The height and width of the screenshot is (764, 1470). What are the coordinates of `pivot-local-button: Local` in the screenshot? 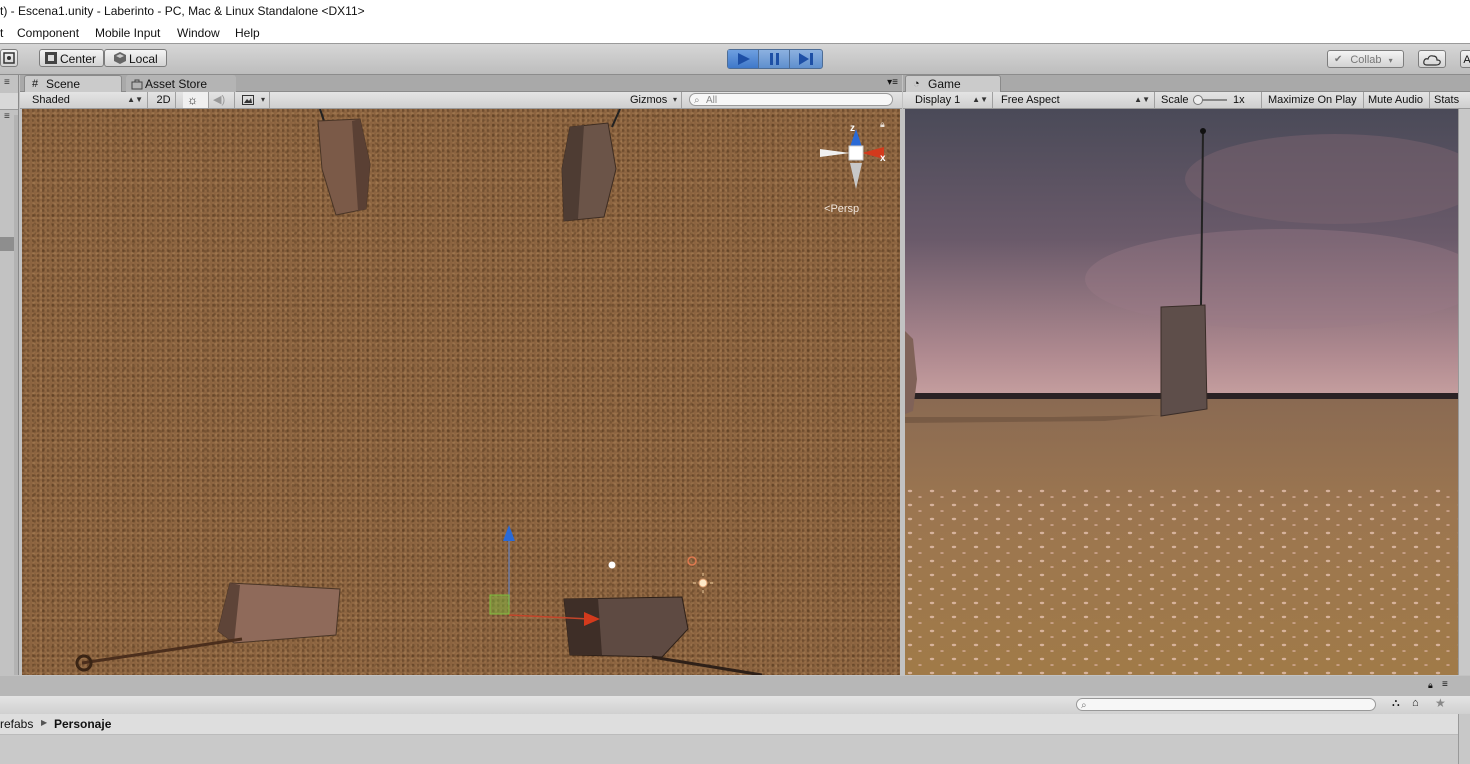 It's located at (135, 58).